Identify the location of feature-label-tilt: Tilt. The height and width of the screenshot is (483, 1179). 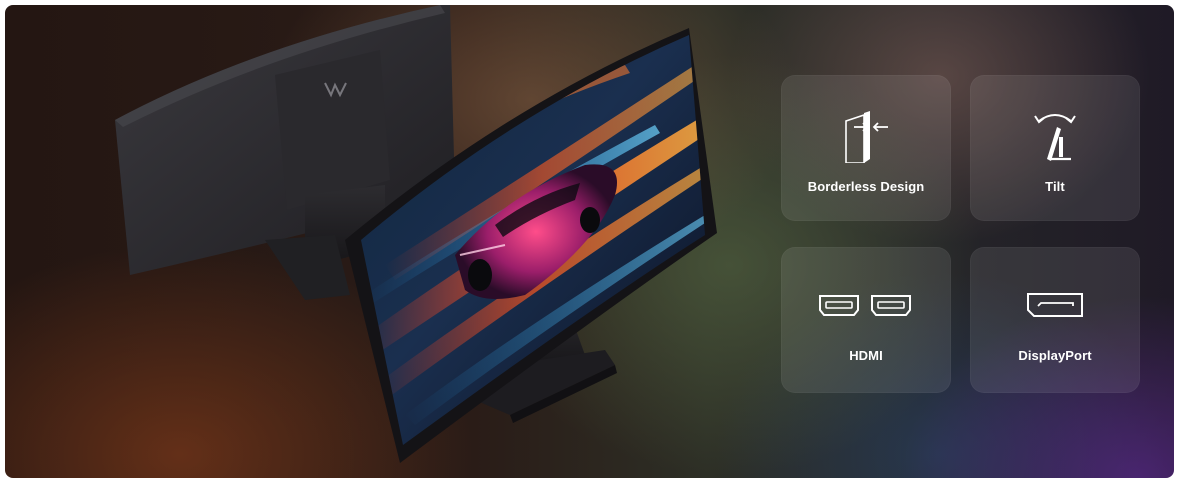
(1055, 186).